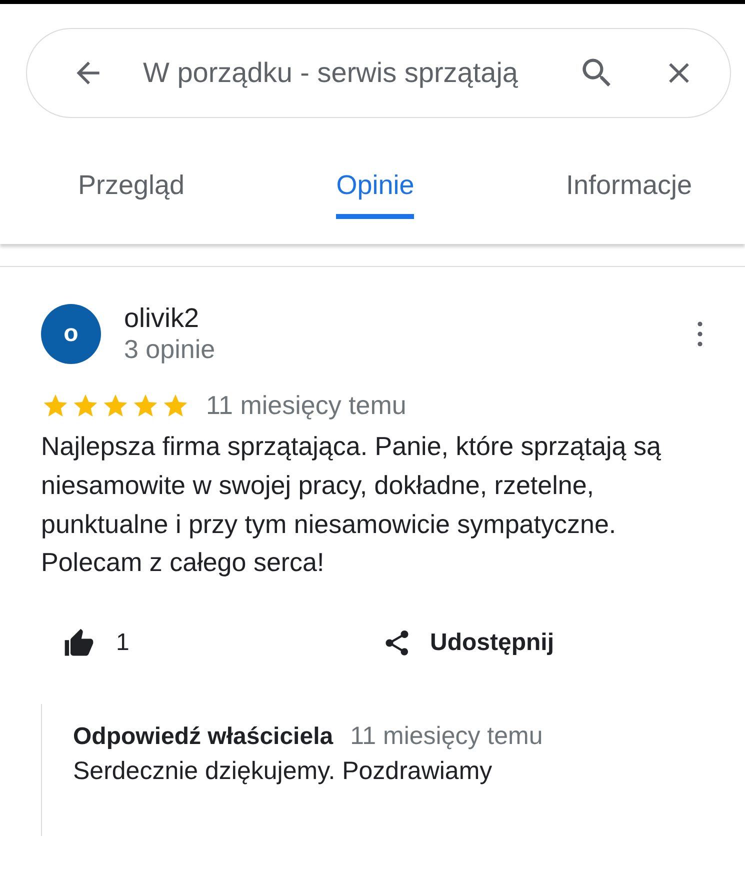 This screenshot has width=745, height=871. I want to click on share-button: Udostępnij, so click(468, 643).